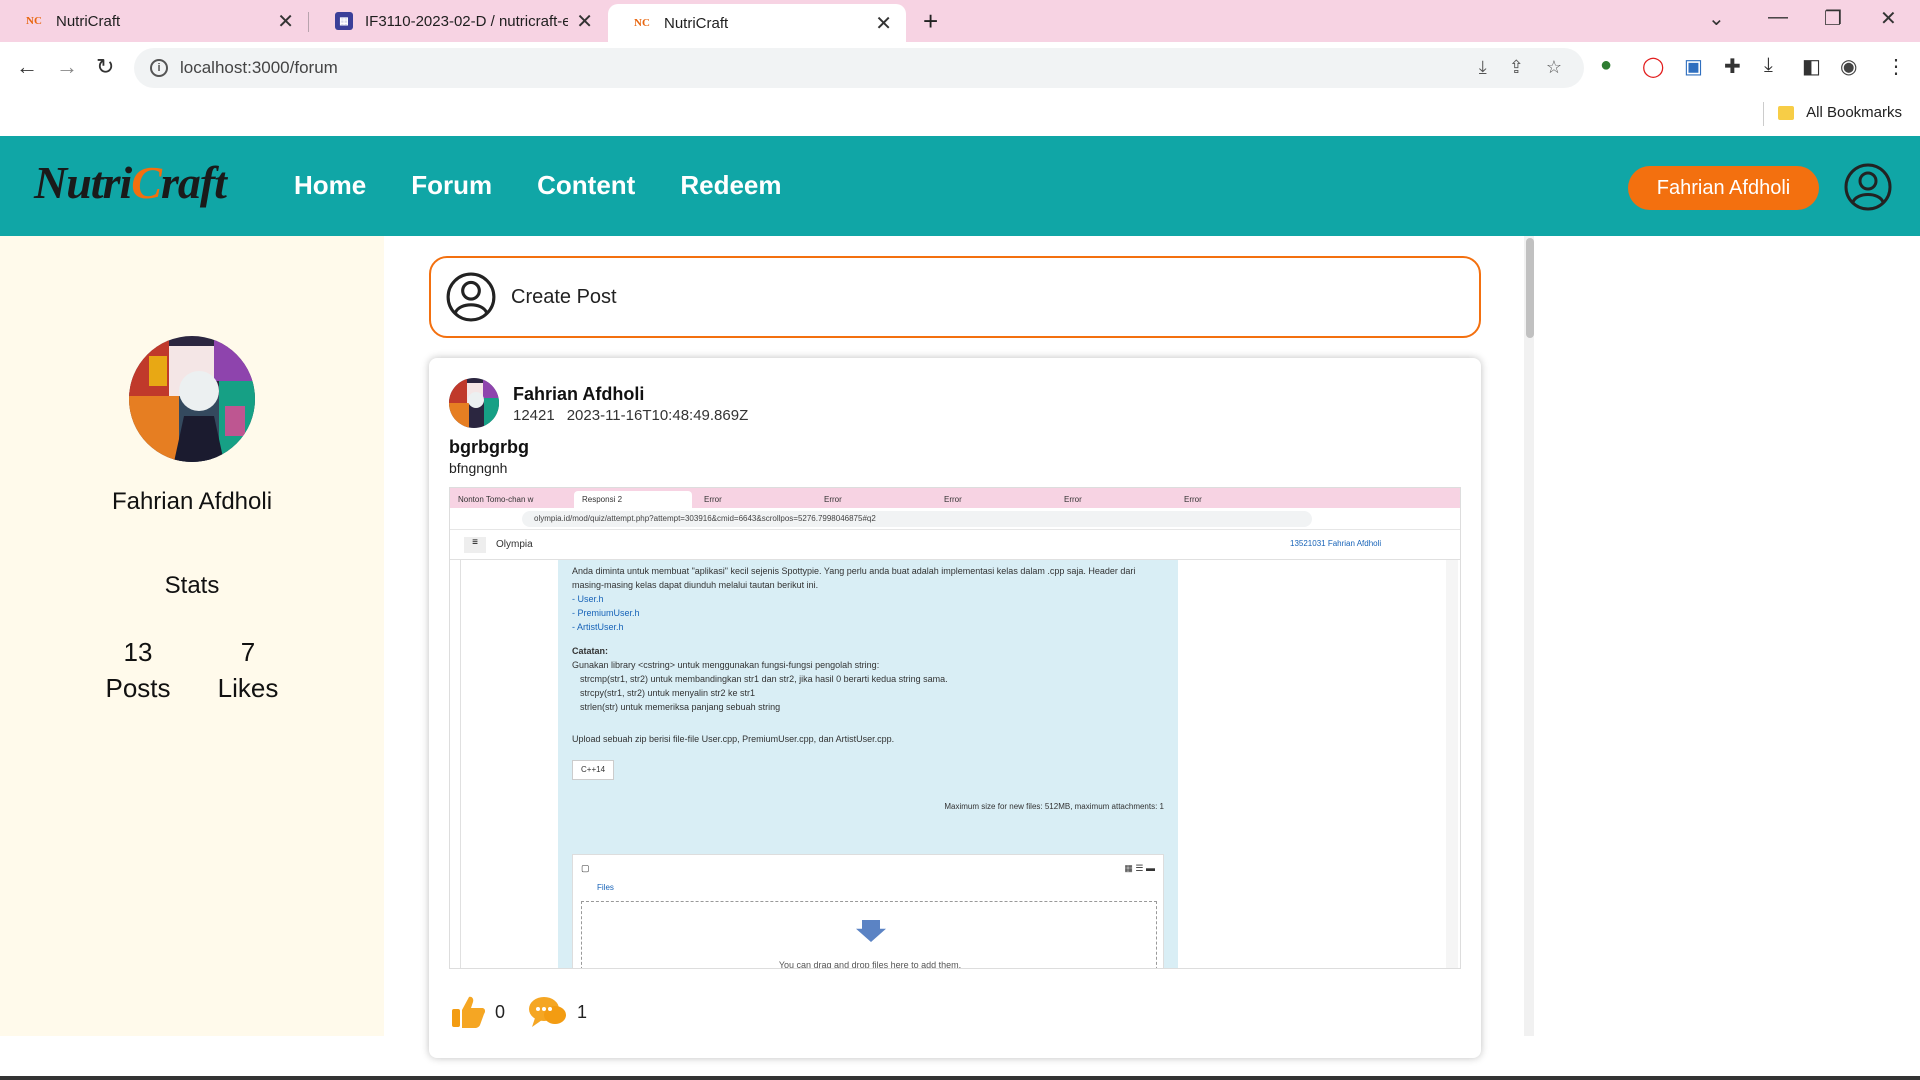  I want to click on all-bookmarks-button: All Bookmarks, so click(1840, 112).